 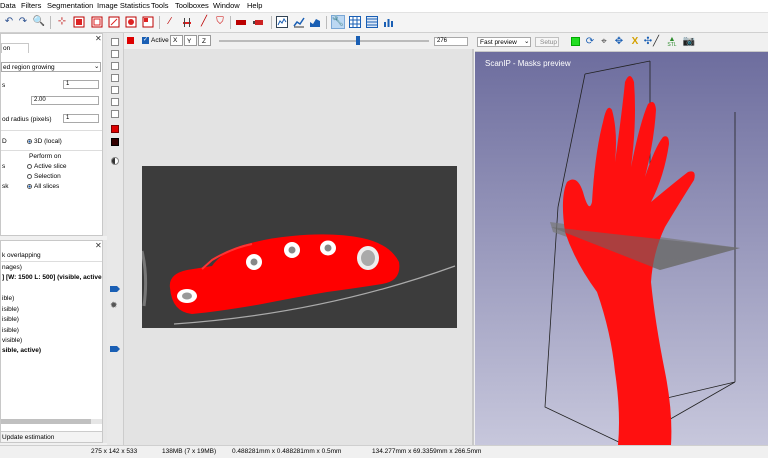 What do you see at coordinates (575, 41) in the screenshot?
I see `green-square-icon` at bounding box center [575, 41].